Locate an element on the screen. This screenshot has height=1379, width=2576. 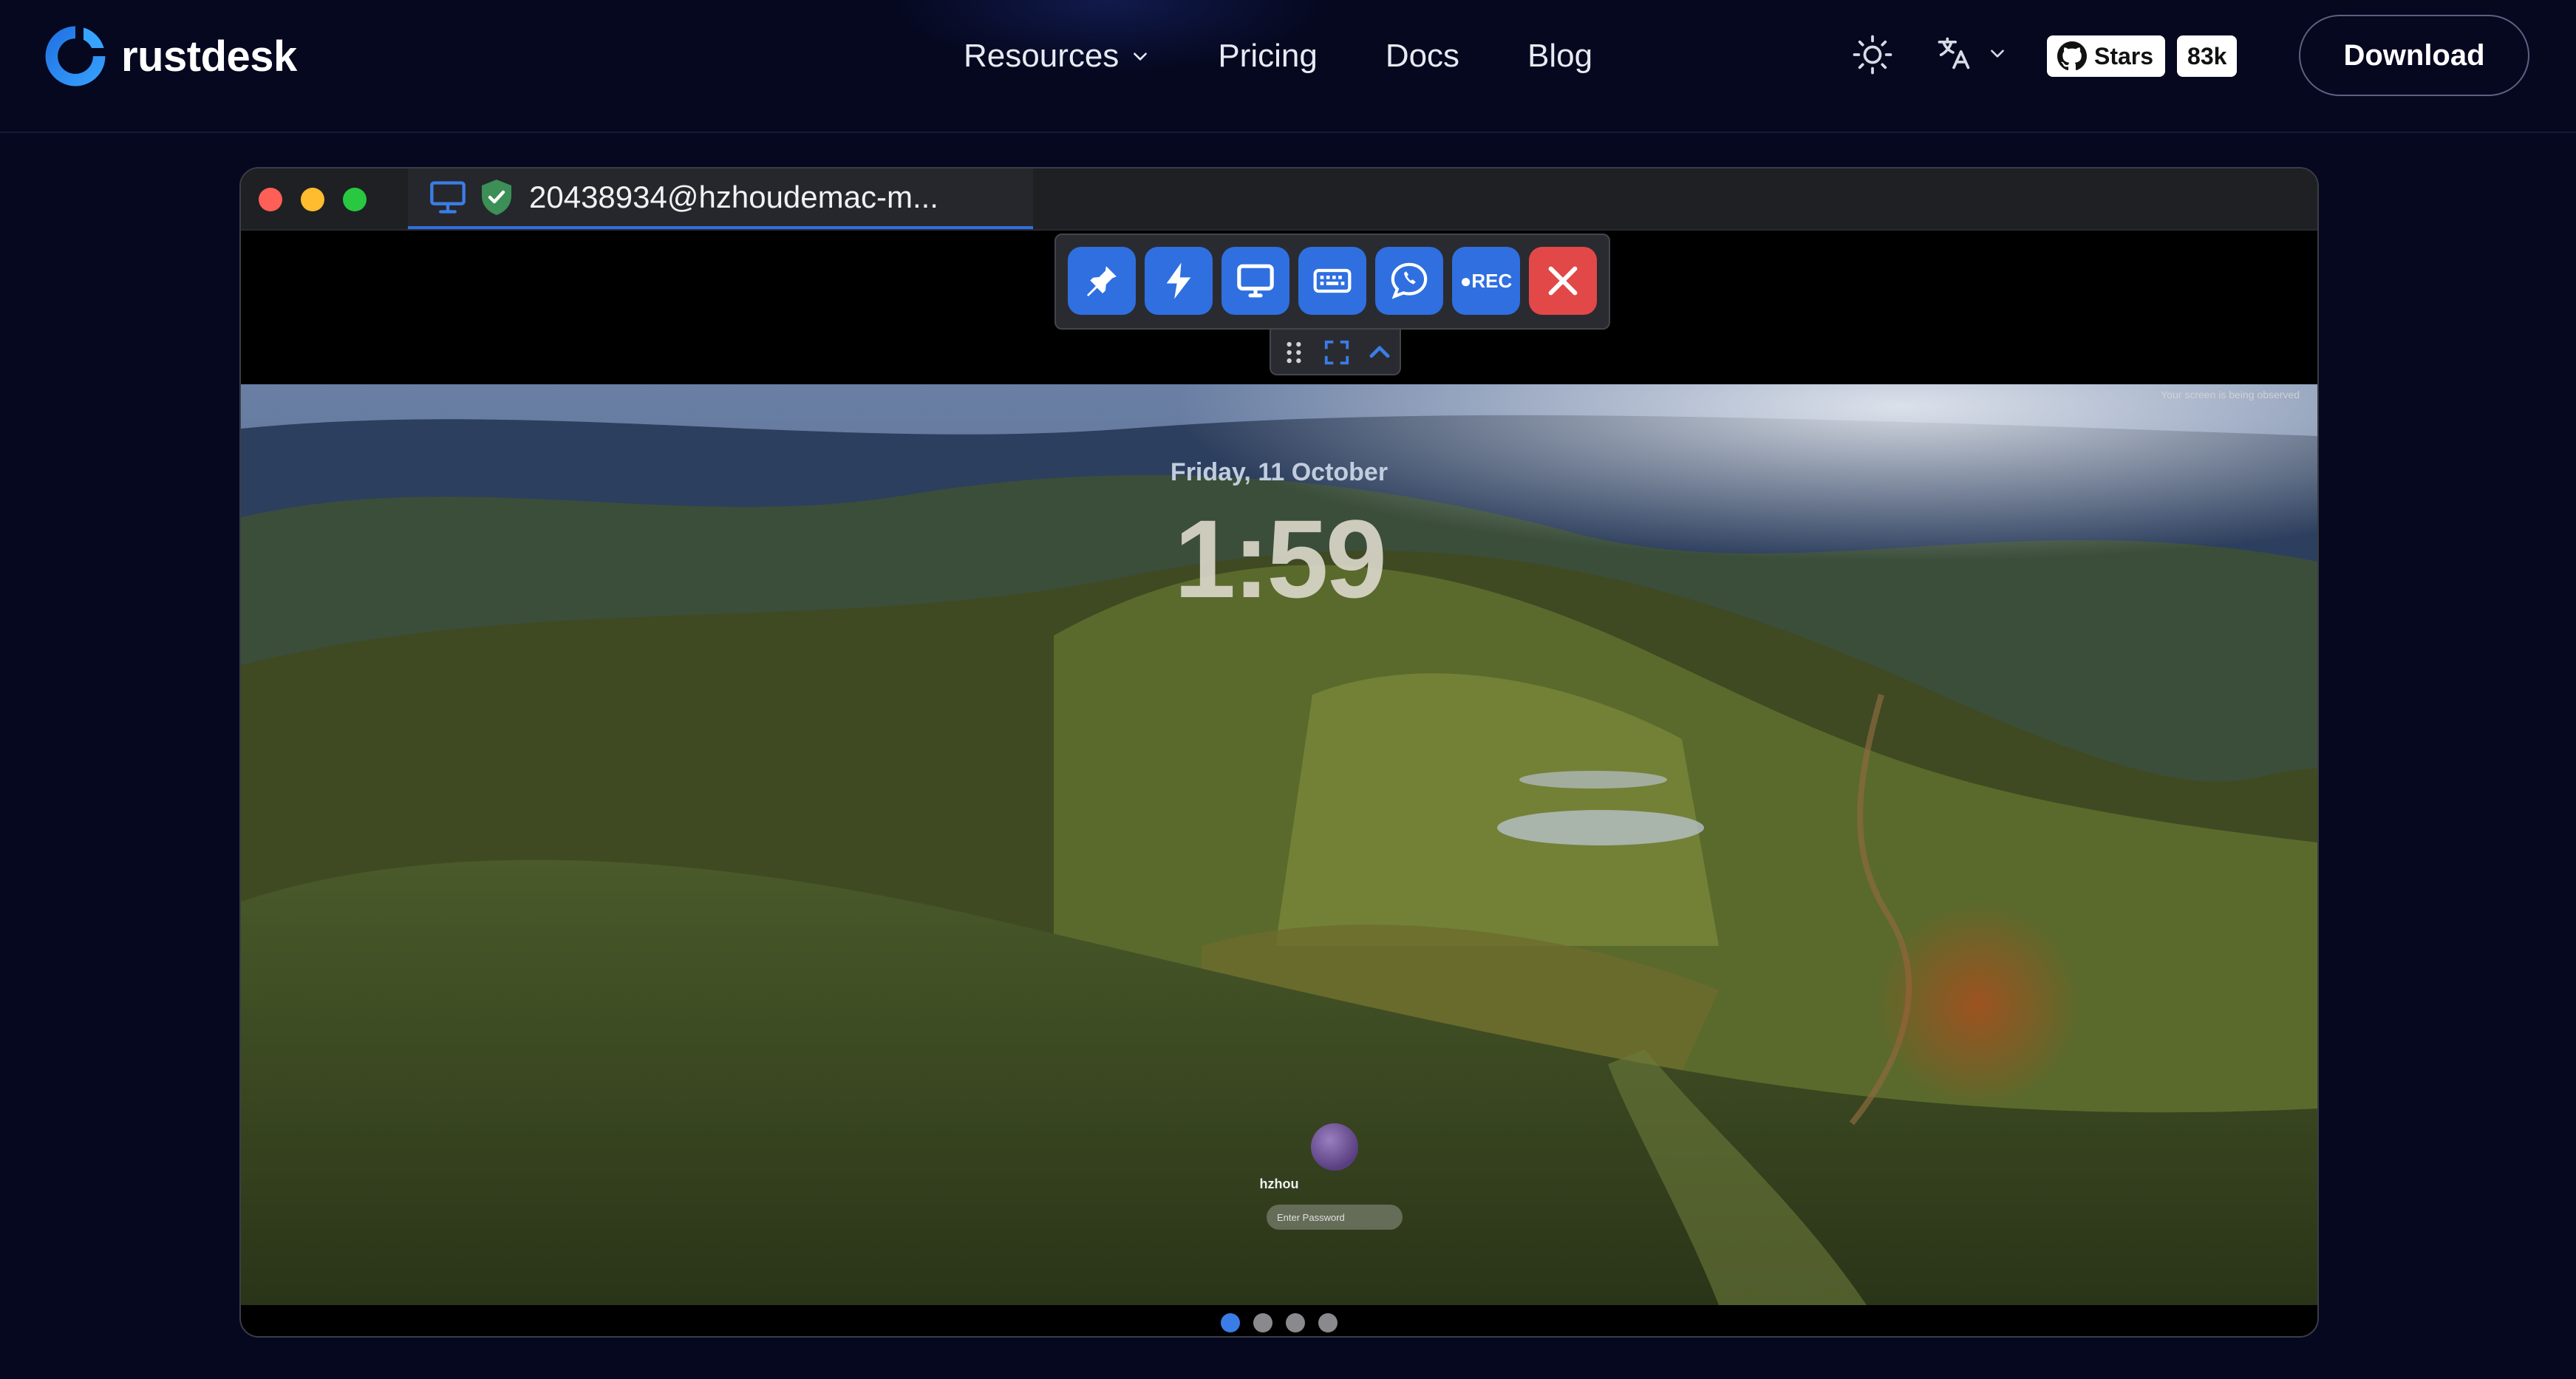
window-minimize-button is located at coordinates (312, 199).